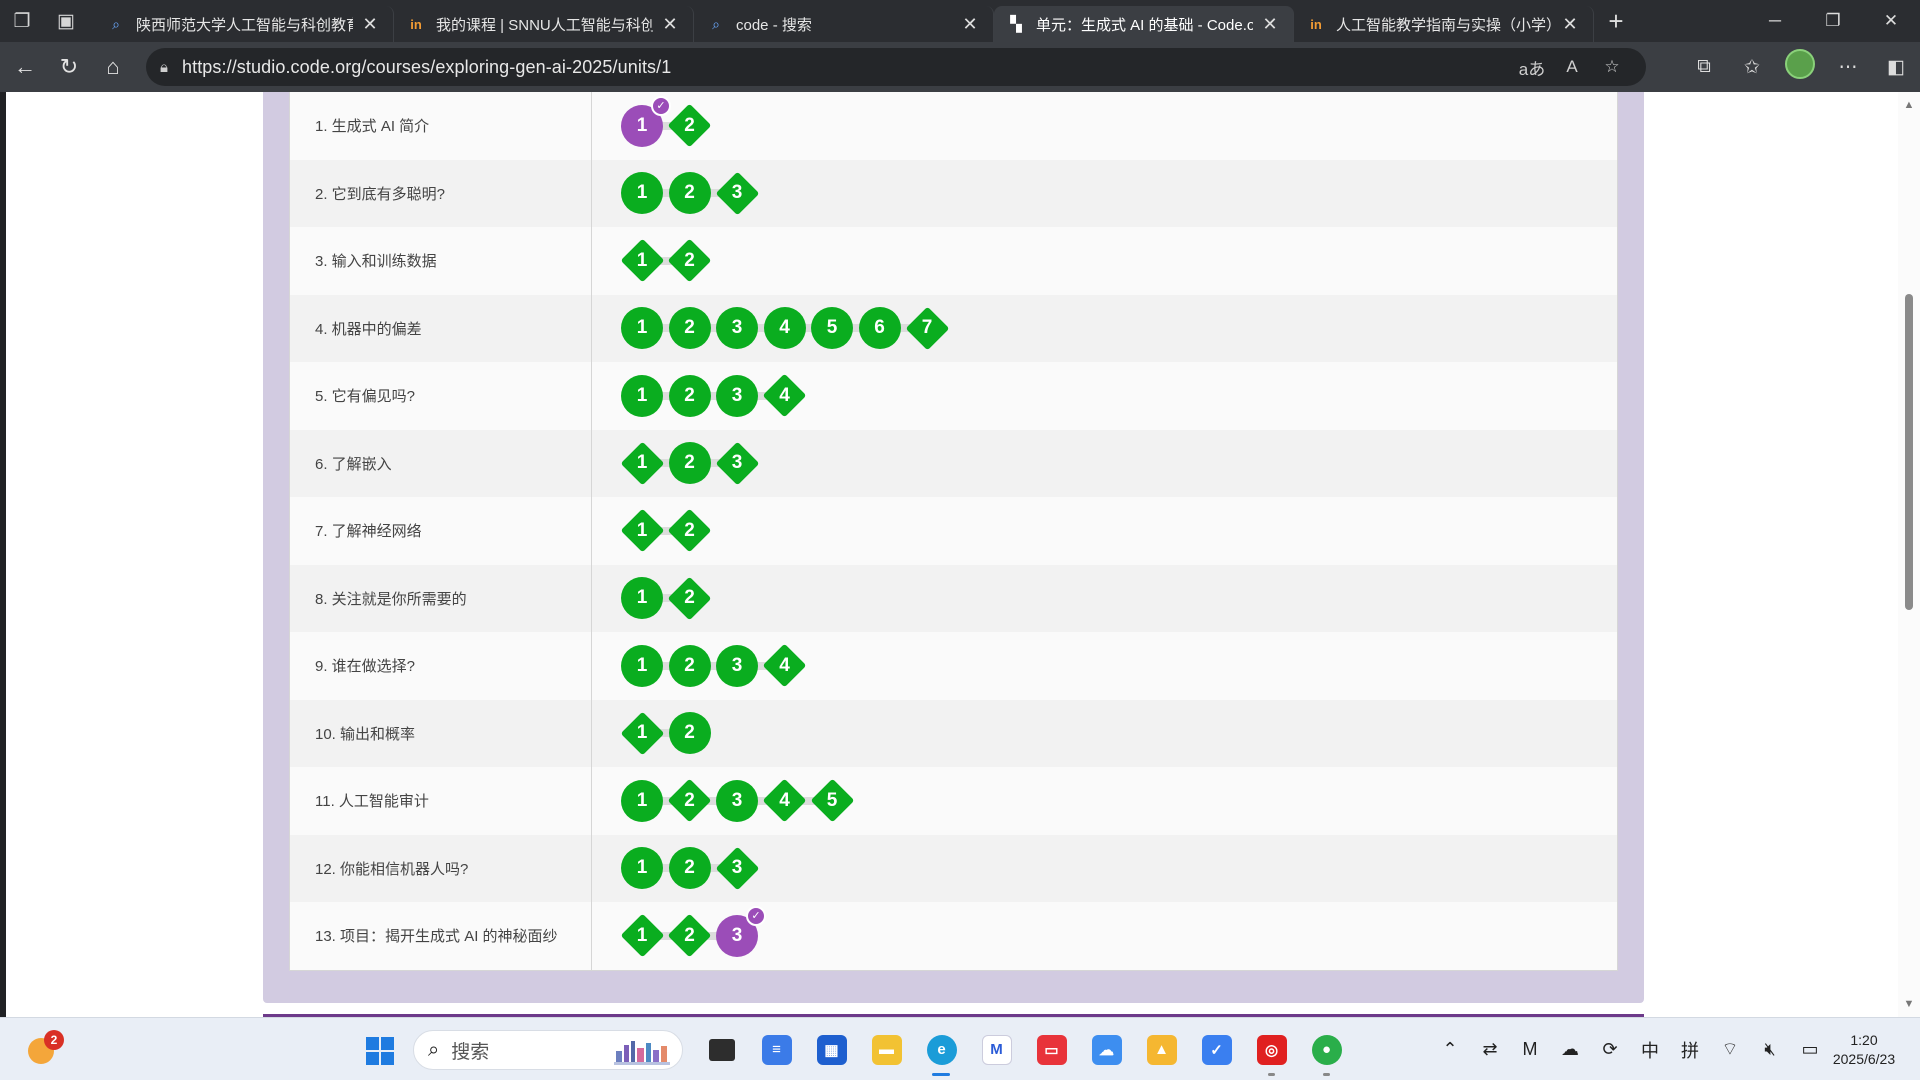  I want to click on settings-sliders-icon: ⇄, so click(1490, 1049).